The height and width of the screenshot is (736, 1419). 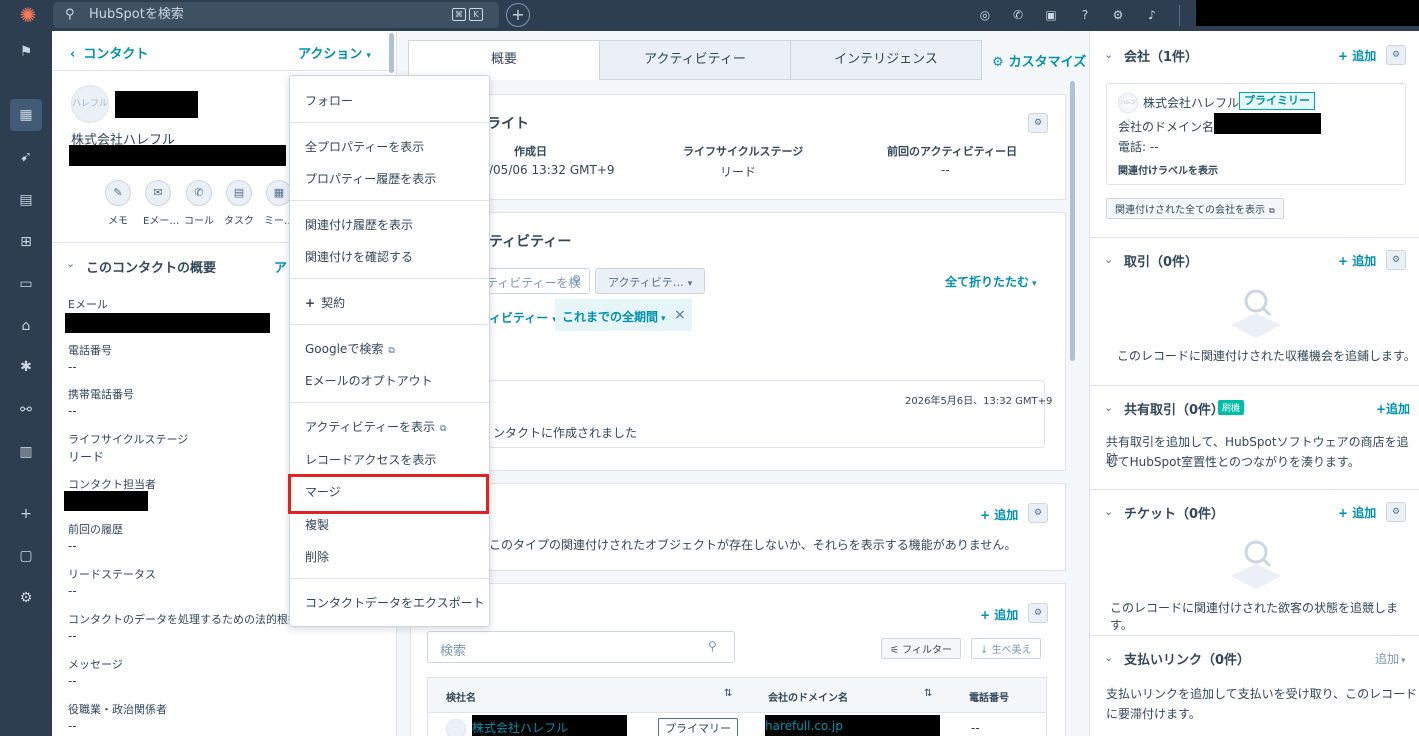 What do you see at coordinates (623, 315) in the screenshot?
I see `time-range-filter: これまでの全期間 ▾` at bounding box center [623, 315].